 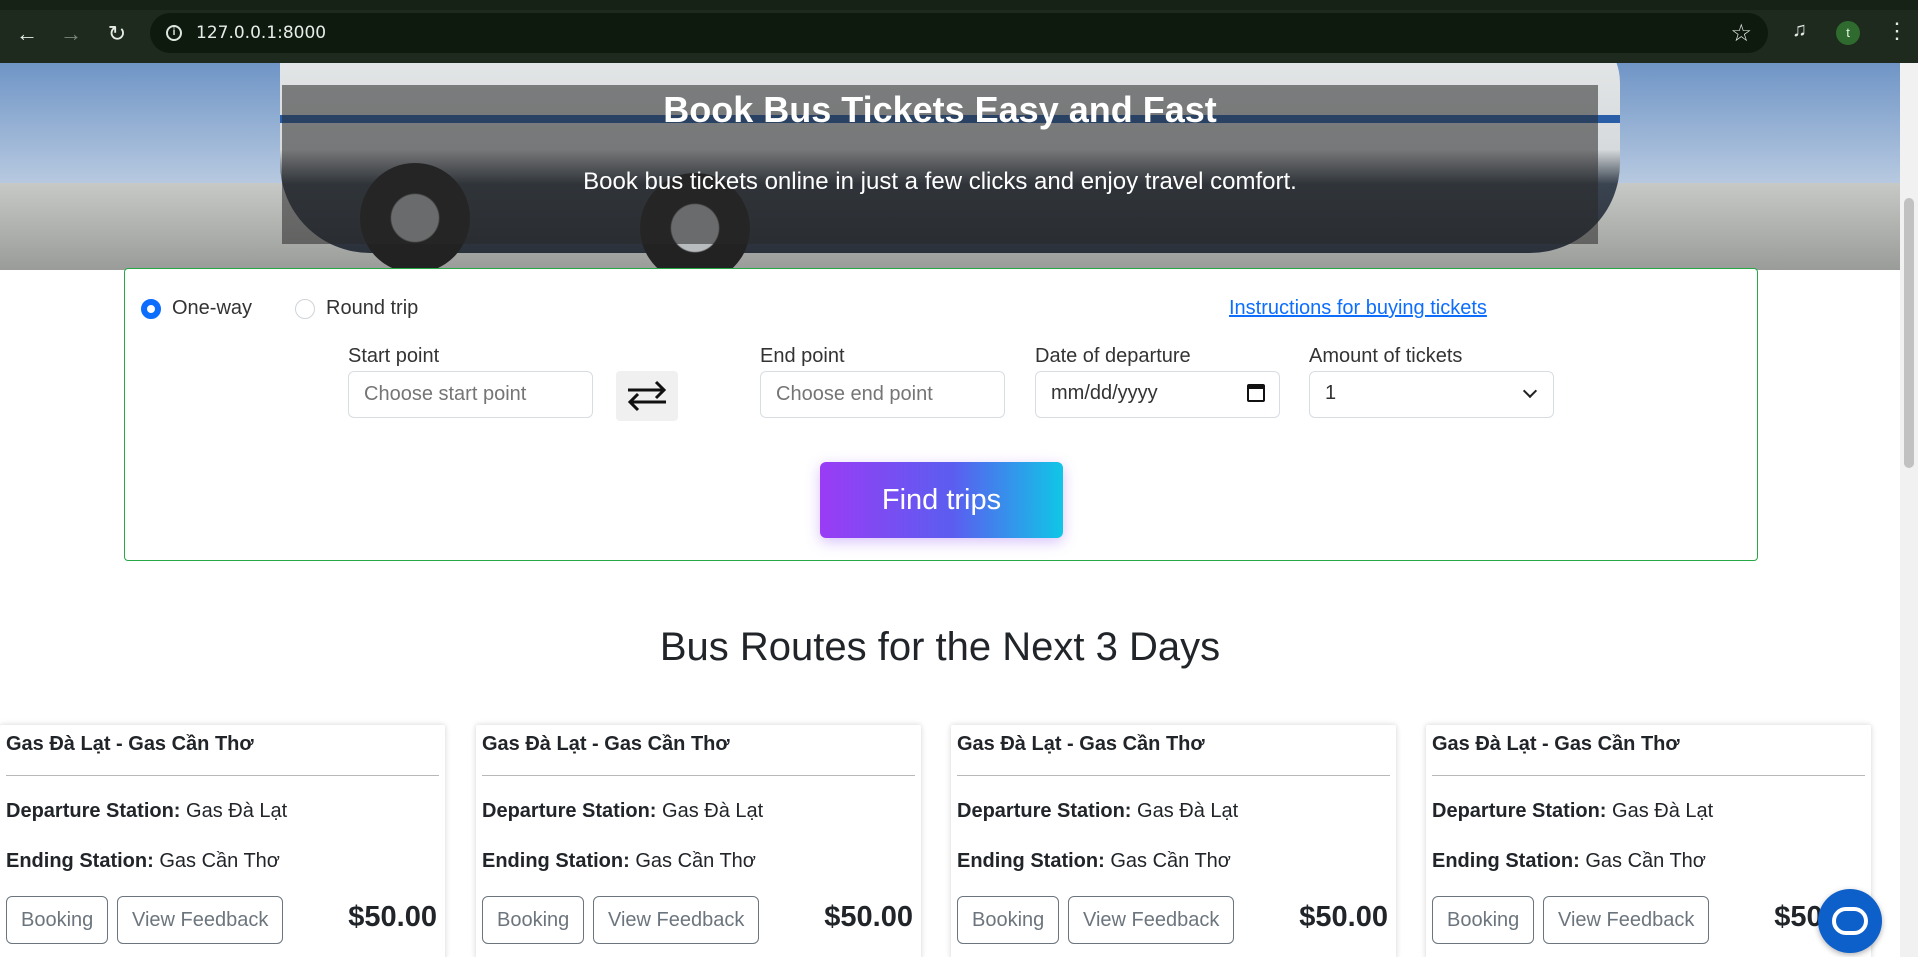 What do you see at coordinates (174, 33) in the screenshot?
I see `info-icon: i` at bounding box center [174, 33].